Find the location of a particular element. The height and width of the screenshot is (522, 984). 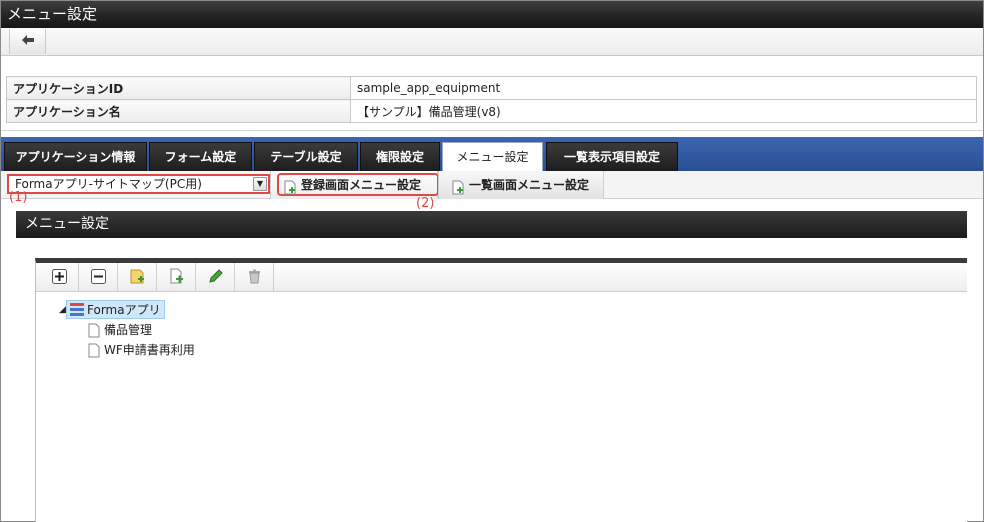

add-folder-icon is located at coordinates (137, 277).